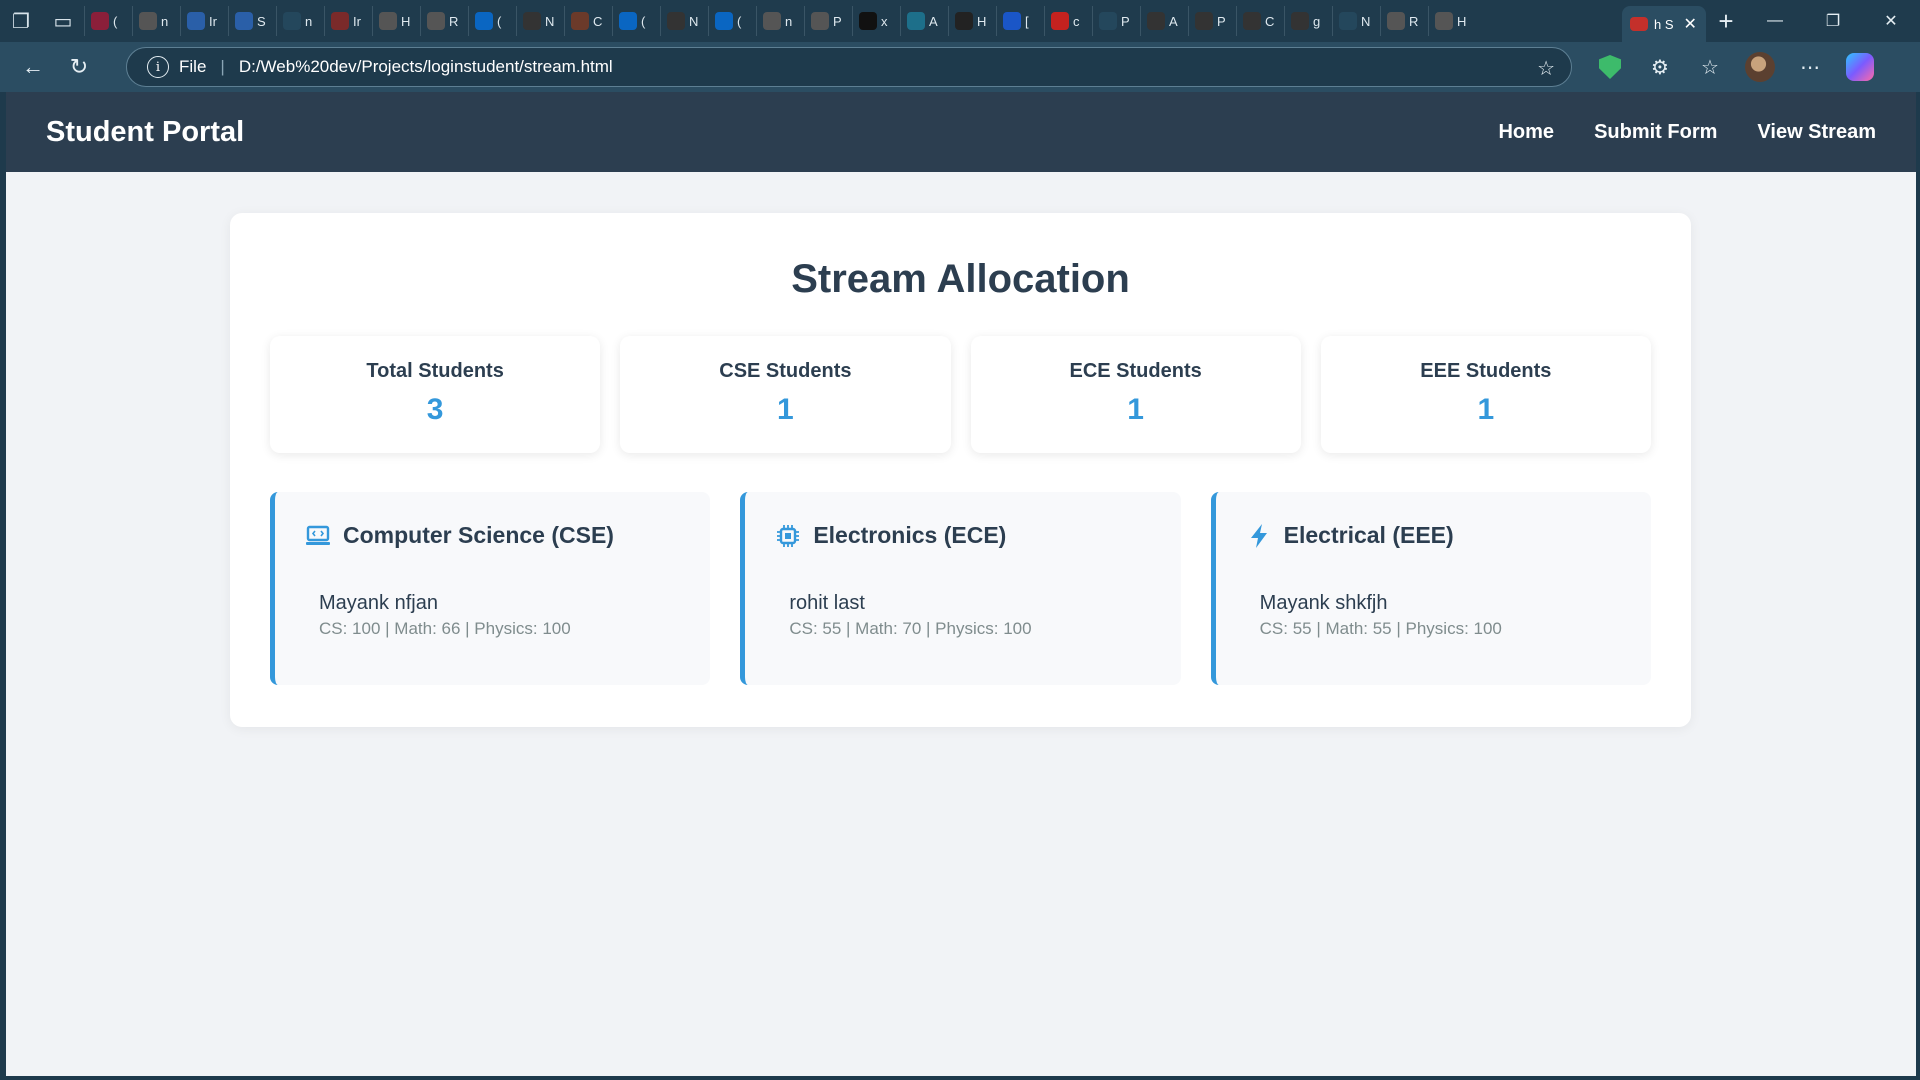  I want to click on stat-label: CSE Students, so click(785, 371).